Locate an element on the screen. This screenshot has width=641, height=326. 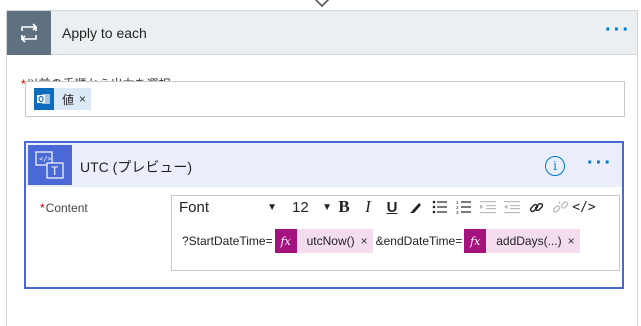
html-to-text-icon: </> T is located at coordinates (50, 165).